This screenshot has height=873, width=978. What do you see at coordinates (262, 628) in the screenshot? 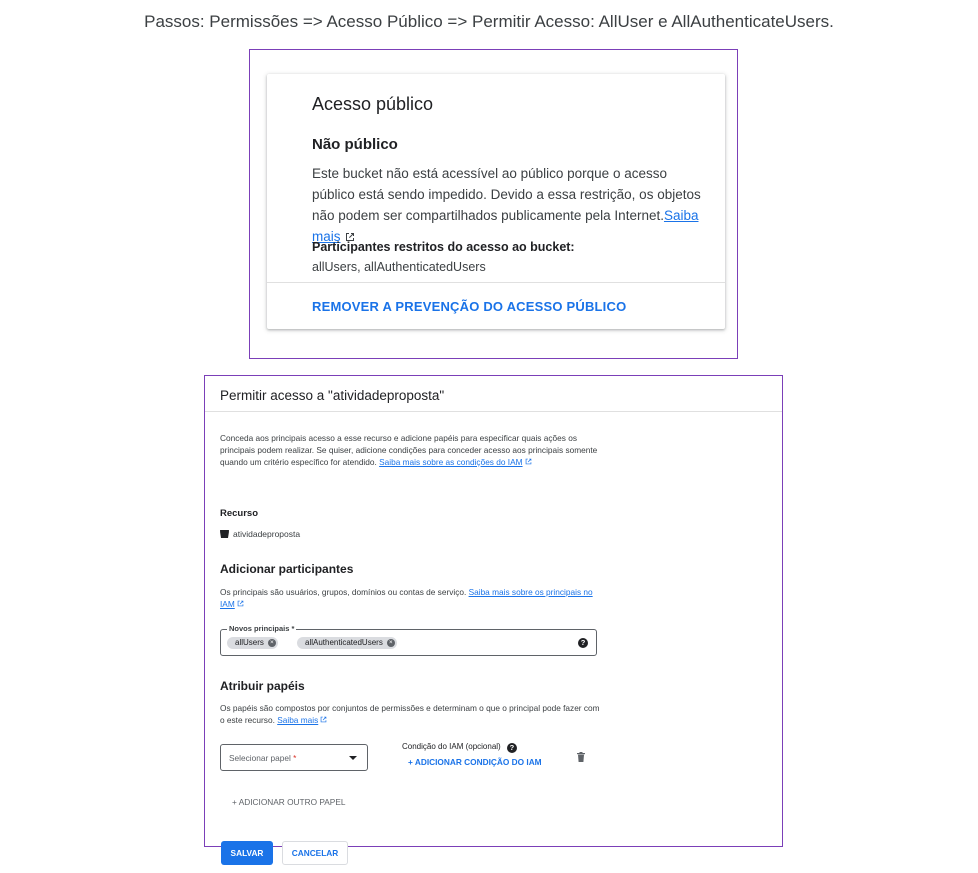
I see `new-principals-label: Novos principais *` at bounding box center [262, 628].